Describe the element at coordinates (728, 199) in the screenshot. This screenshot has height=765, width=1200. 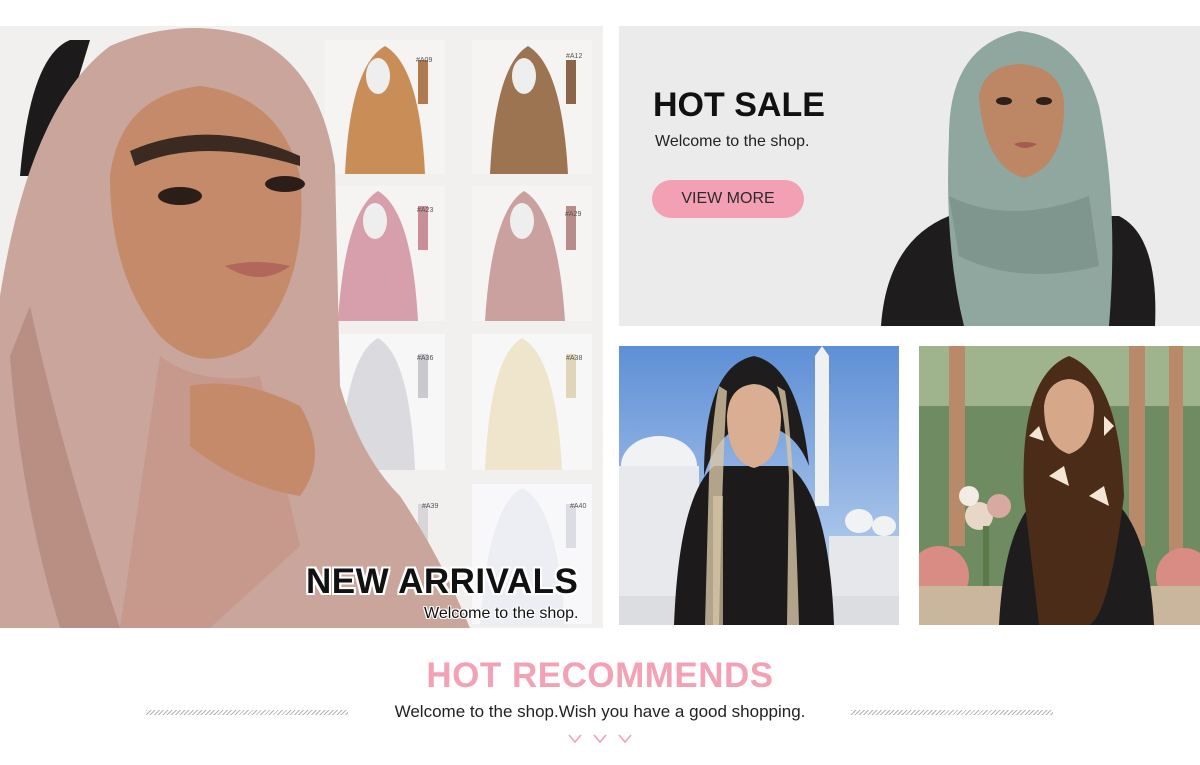
I see `view-more-button: VIEW MORE` at that location.